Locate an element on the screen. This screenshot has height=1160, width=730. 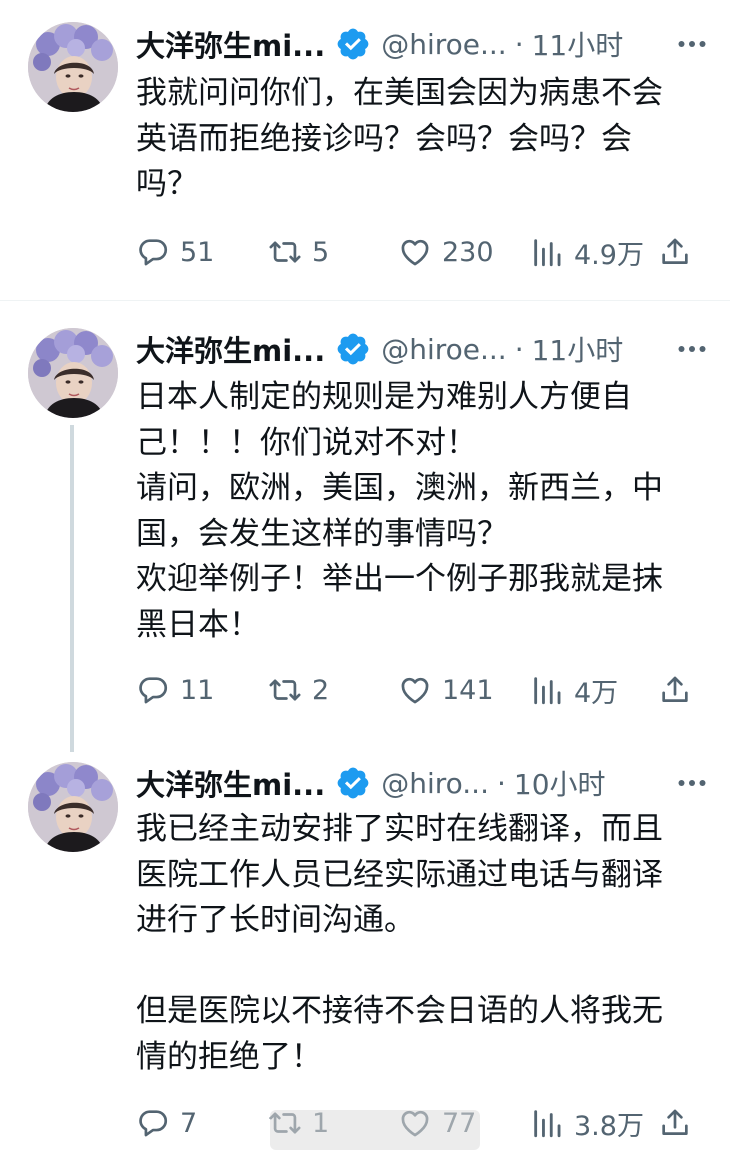
timestamp: 10小时 is located at coordinates (560, 783).